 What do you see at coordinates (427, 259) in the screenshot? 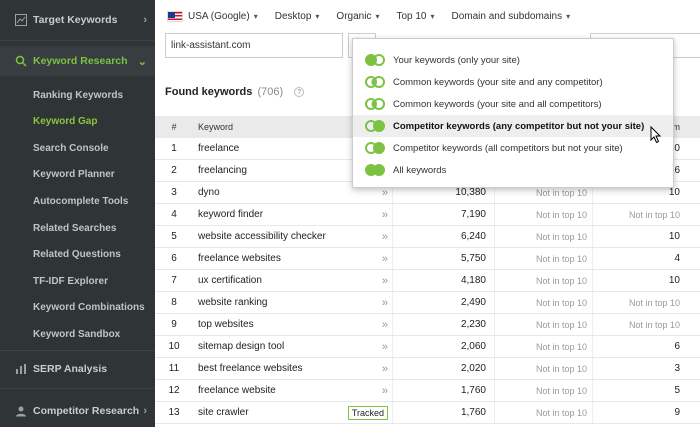
I see `table-row: 6 freelance websites » 5,750 Not in top 10 4` at bounding box center [427, 259].